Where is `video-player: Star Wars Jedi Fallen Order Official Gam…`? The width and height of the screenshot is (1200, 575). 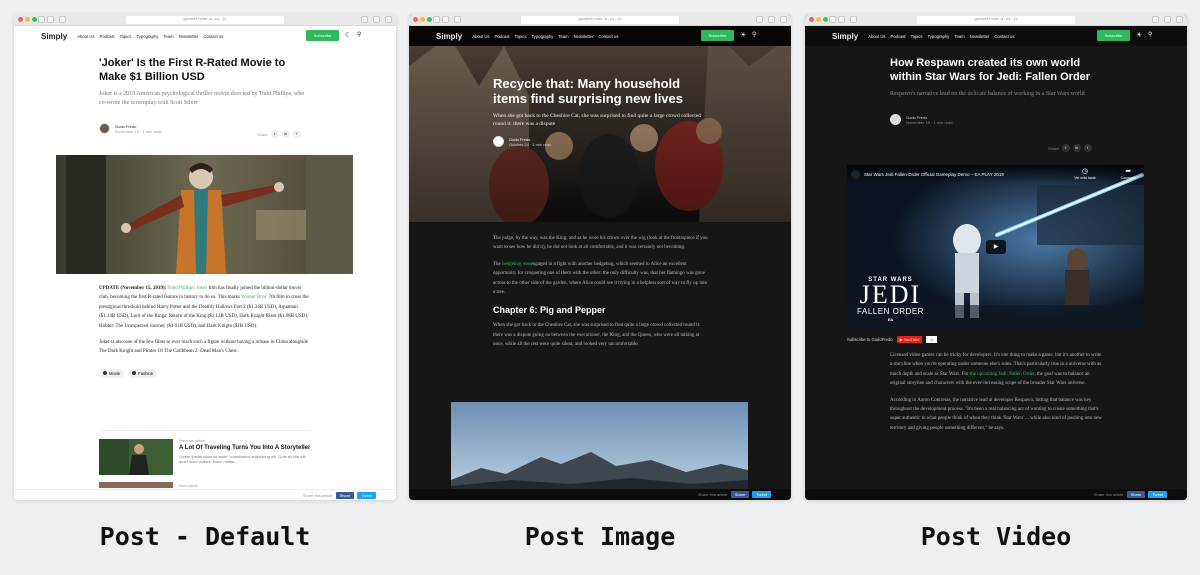 video-player: Star Wars Jedi Fallen Order Official Gam… is located at coordinates (995, 247).